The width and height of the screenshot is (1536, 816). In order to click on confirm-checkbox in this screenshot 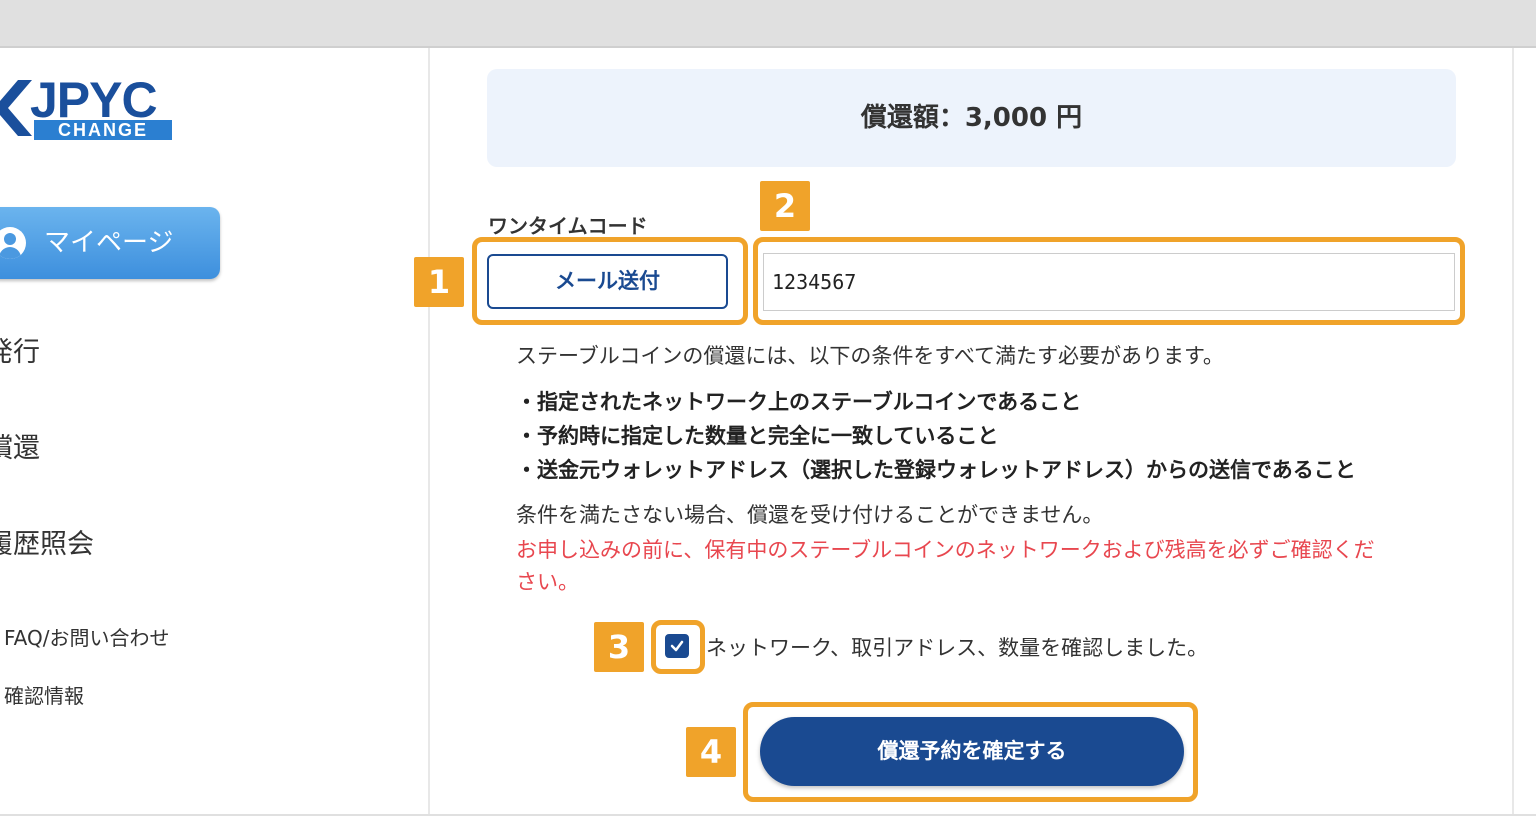, I will do `click(677, 646)`.